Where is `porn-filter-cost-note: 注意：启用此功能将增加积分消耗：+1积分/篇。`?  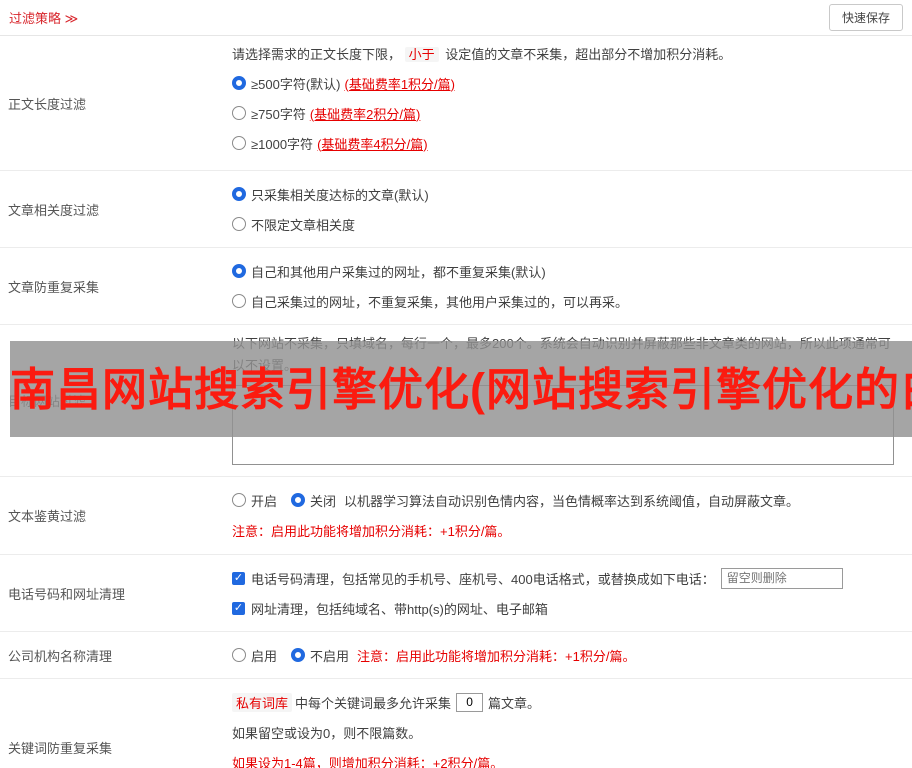 porn-filter-cost-note: 注意：启用此功能将增加积分消耗：+1积分/篇。 is located at coordinates (371, 531).